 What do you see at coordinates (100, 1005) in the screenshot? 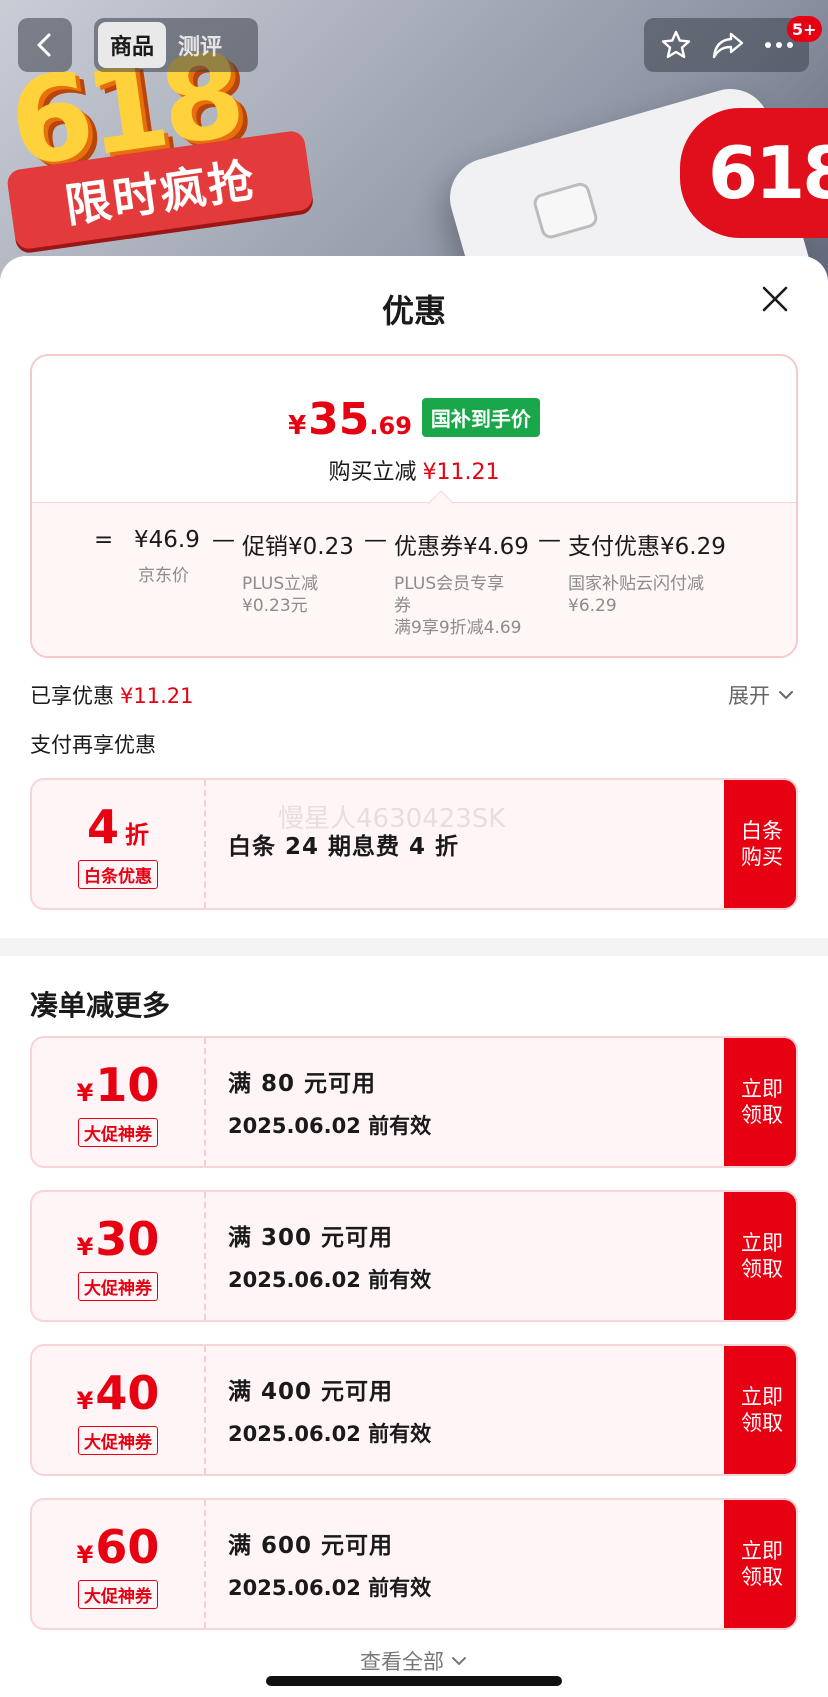
I see `more-discount-title: 凑单减更多` at bounding box center [100, 1005].